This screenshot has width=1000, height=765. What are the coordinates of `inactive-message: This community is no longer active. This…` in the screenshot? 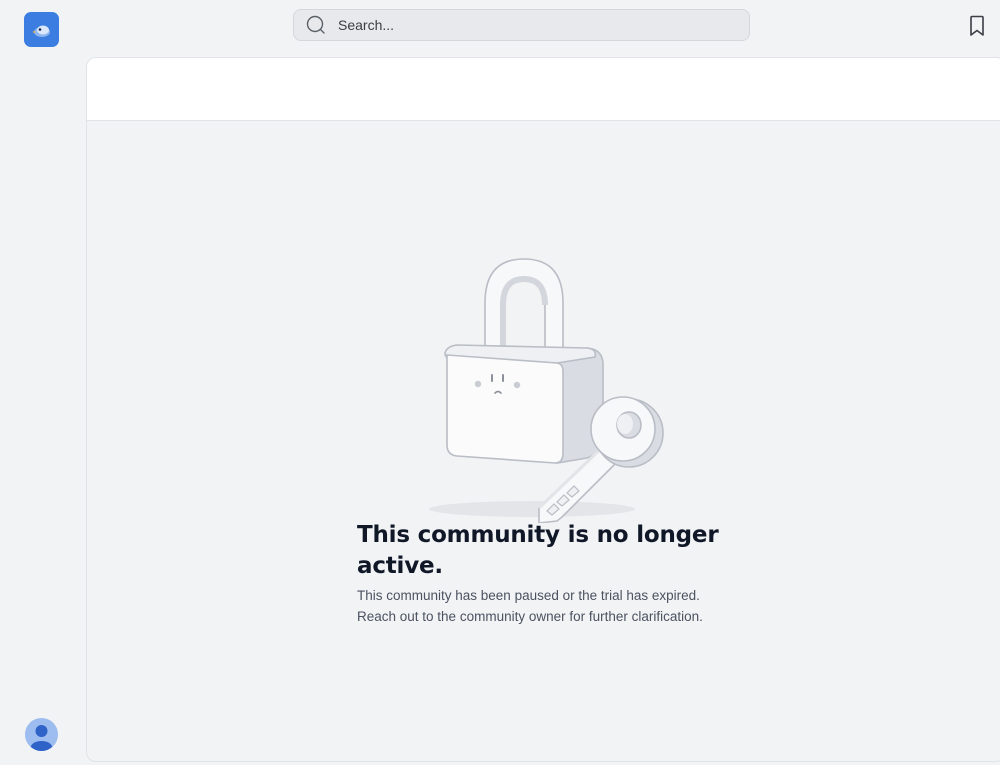 It's located at (547, 573).